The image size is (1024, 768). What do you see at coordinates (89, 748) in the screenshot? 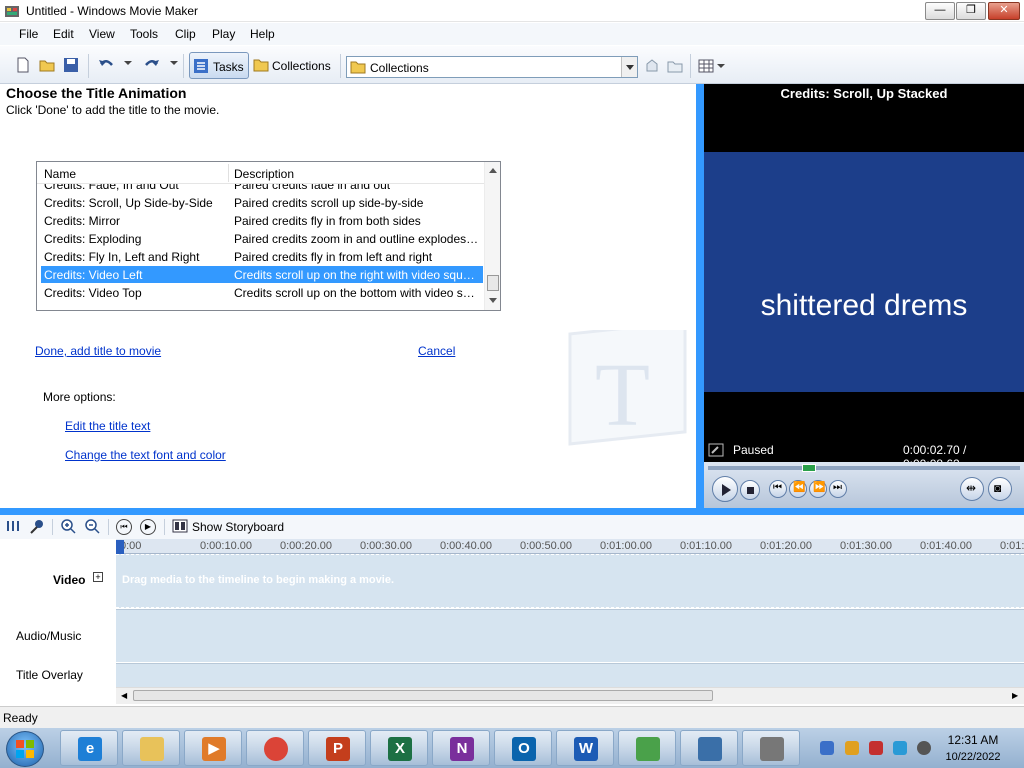
I see `taskbar-internet-explorer: e` at bounding box center [89, 748].